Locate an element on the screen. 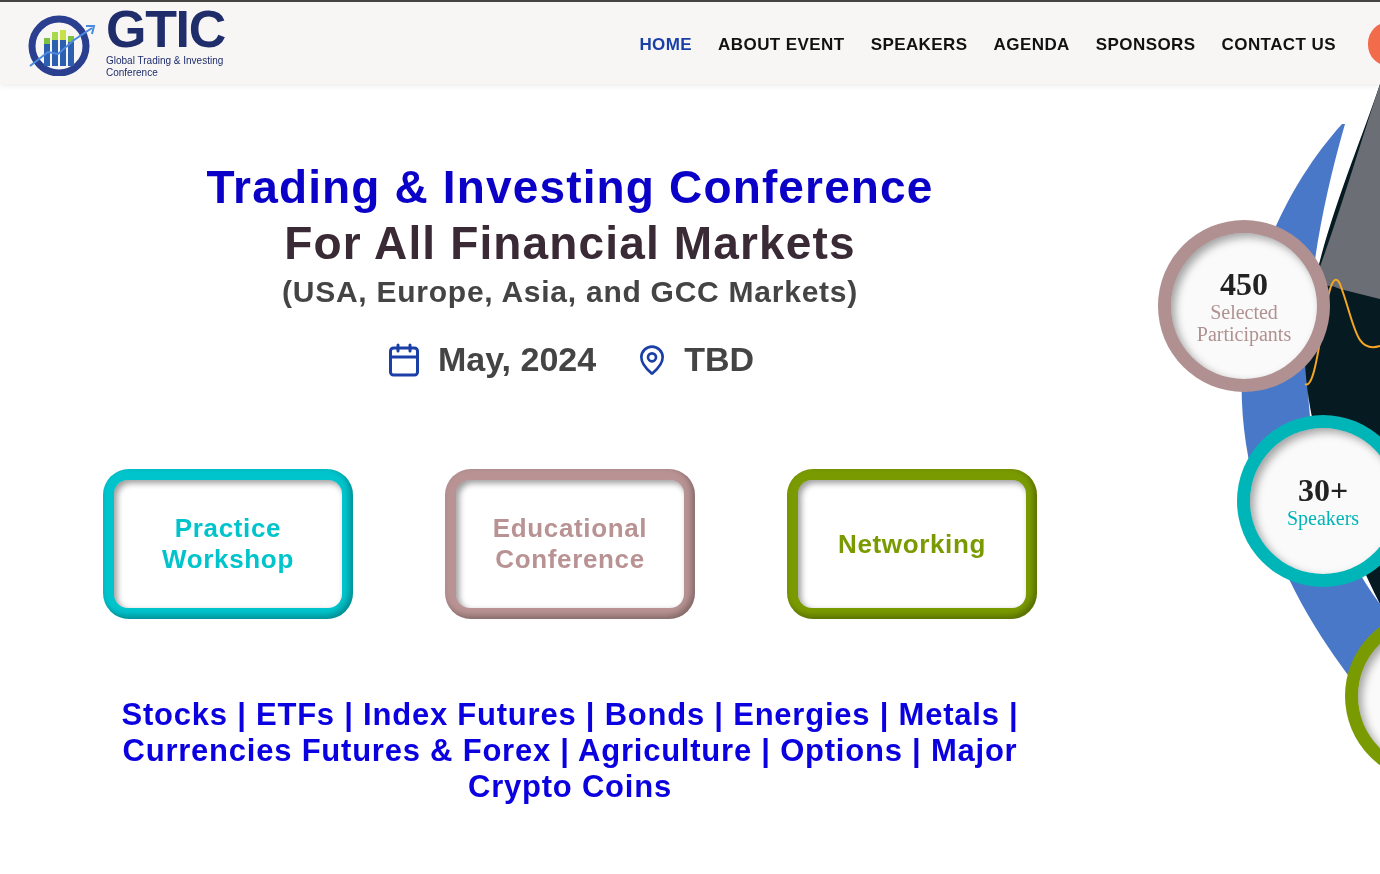 The height and width of the screenshot is (874, 1380). logo-wordmark: GTIC is located at coordinates (166, 29).